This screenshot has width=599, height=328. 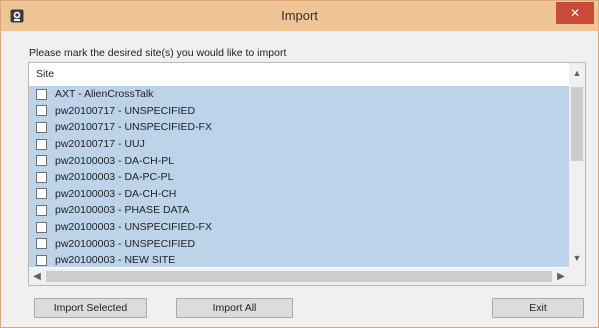 I want to click on site-label: AXT - AlienCrossTalk, so click(x=104, y=94).